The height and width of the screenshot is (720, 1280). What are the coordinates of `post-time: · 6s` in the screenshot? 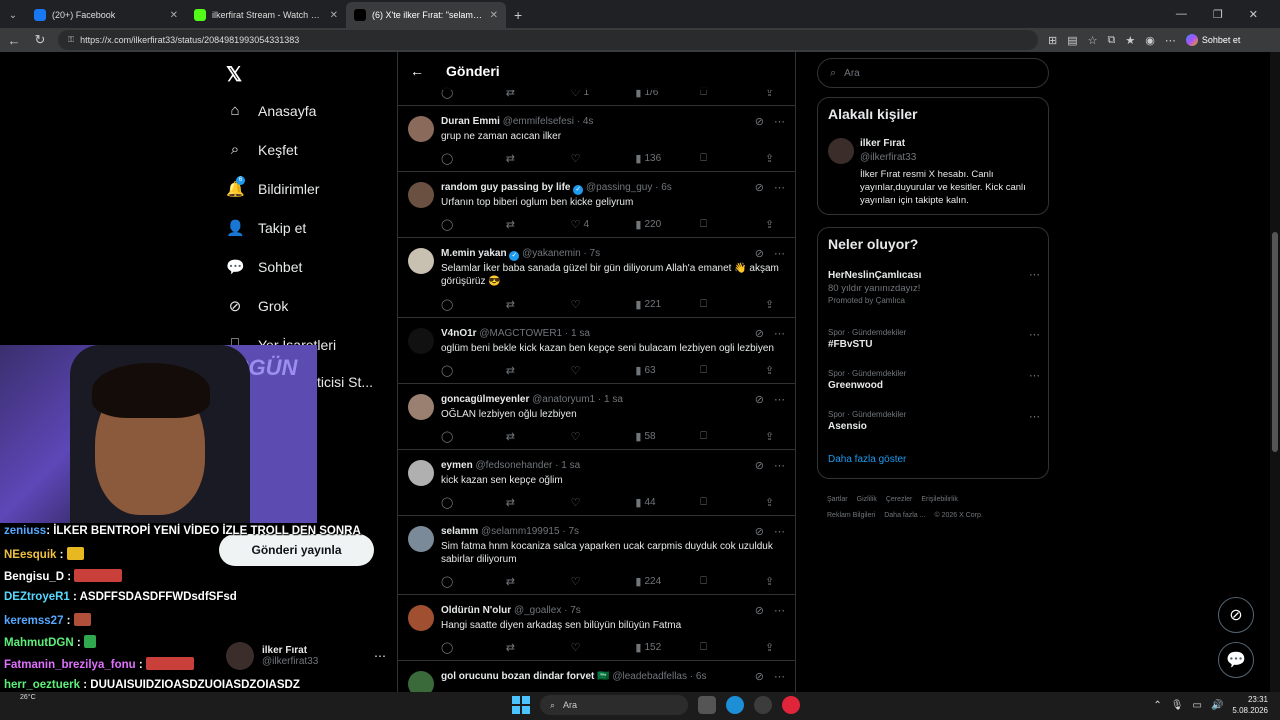 It's located at (663, 187).